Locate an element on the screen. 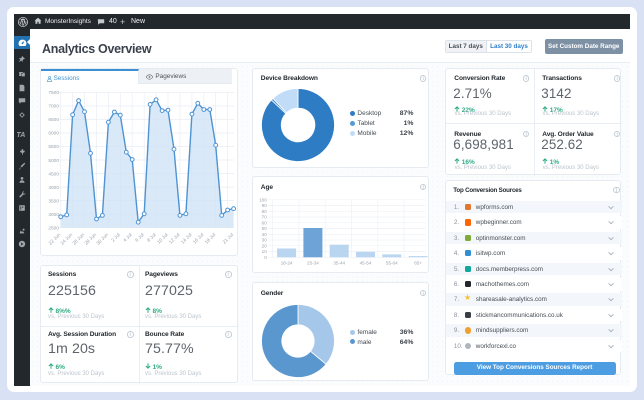 This screenshot has height=400, width=644. svg-text: 70 is located at coordinates (265, 217).